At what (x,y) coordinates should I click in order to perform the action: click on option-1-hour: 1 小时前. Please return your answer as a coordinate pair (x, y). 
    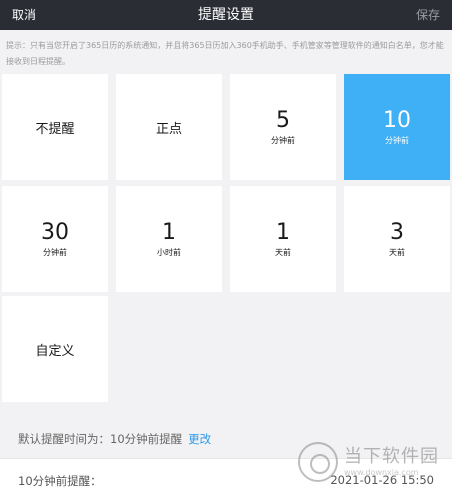
    Looking at the image, I should click on (169, 239).